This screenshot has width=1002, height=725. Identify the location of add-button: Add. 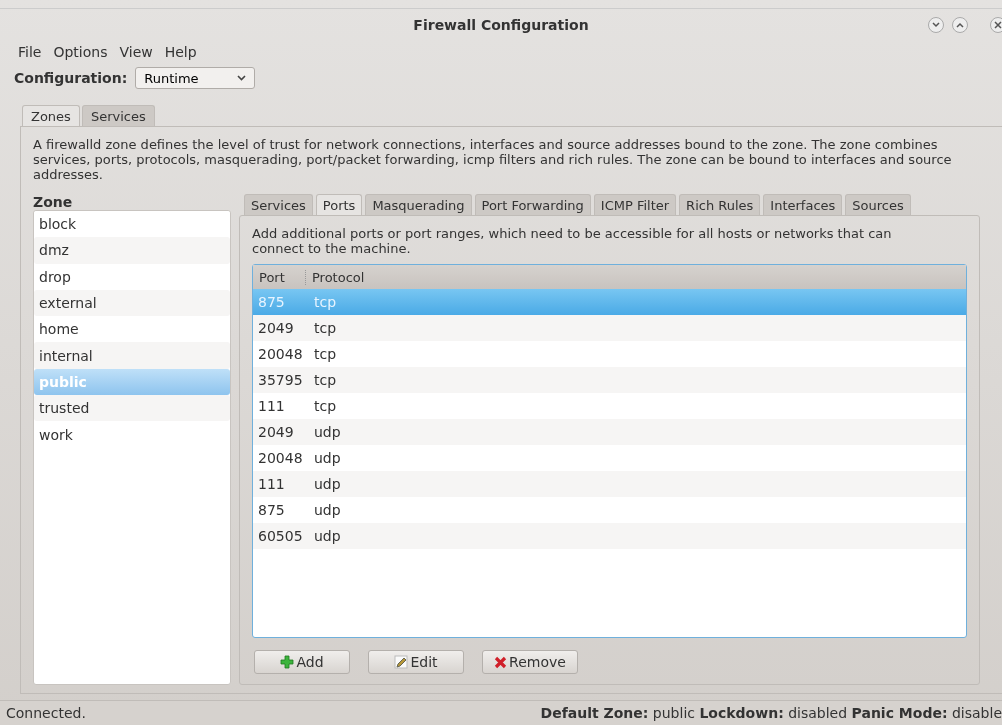
(302, 662).